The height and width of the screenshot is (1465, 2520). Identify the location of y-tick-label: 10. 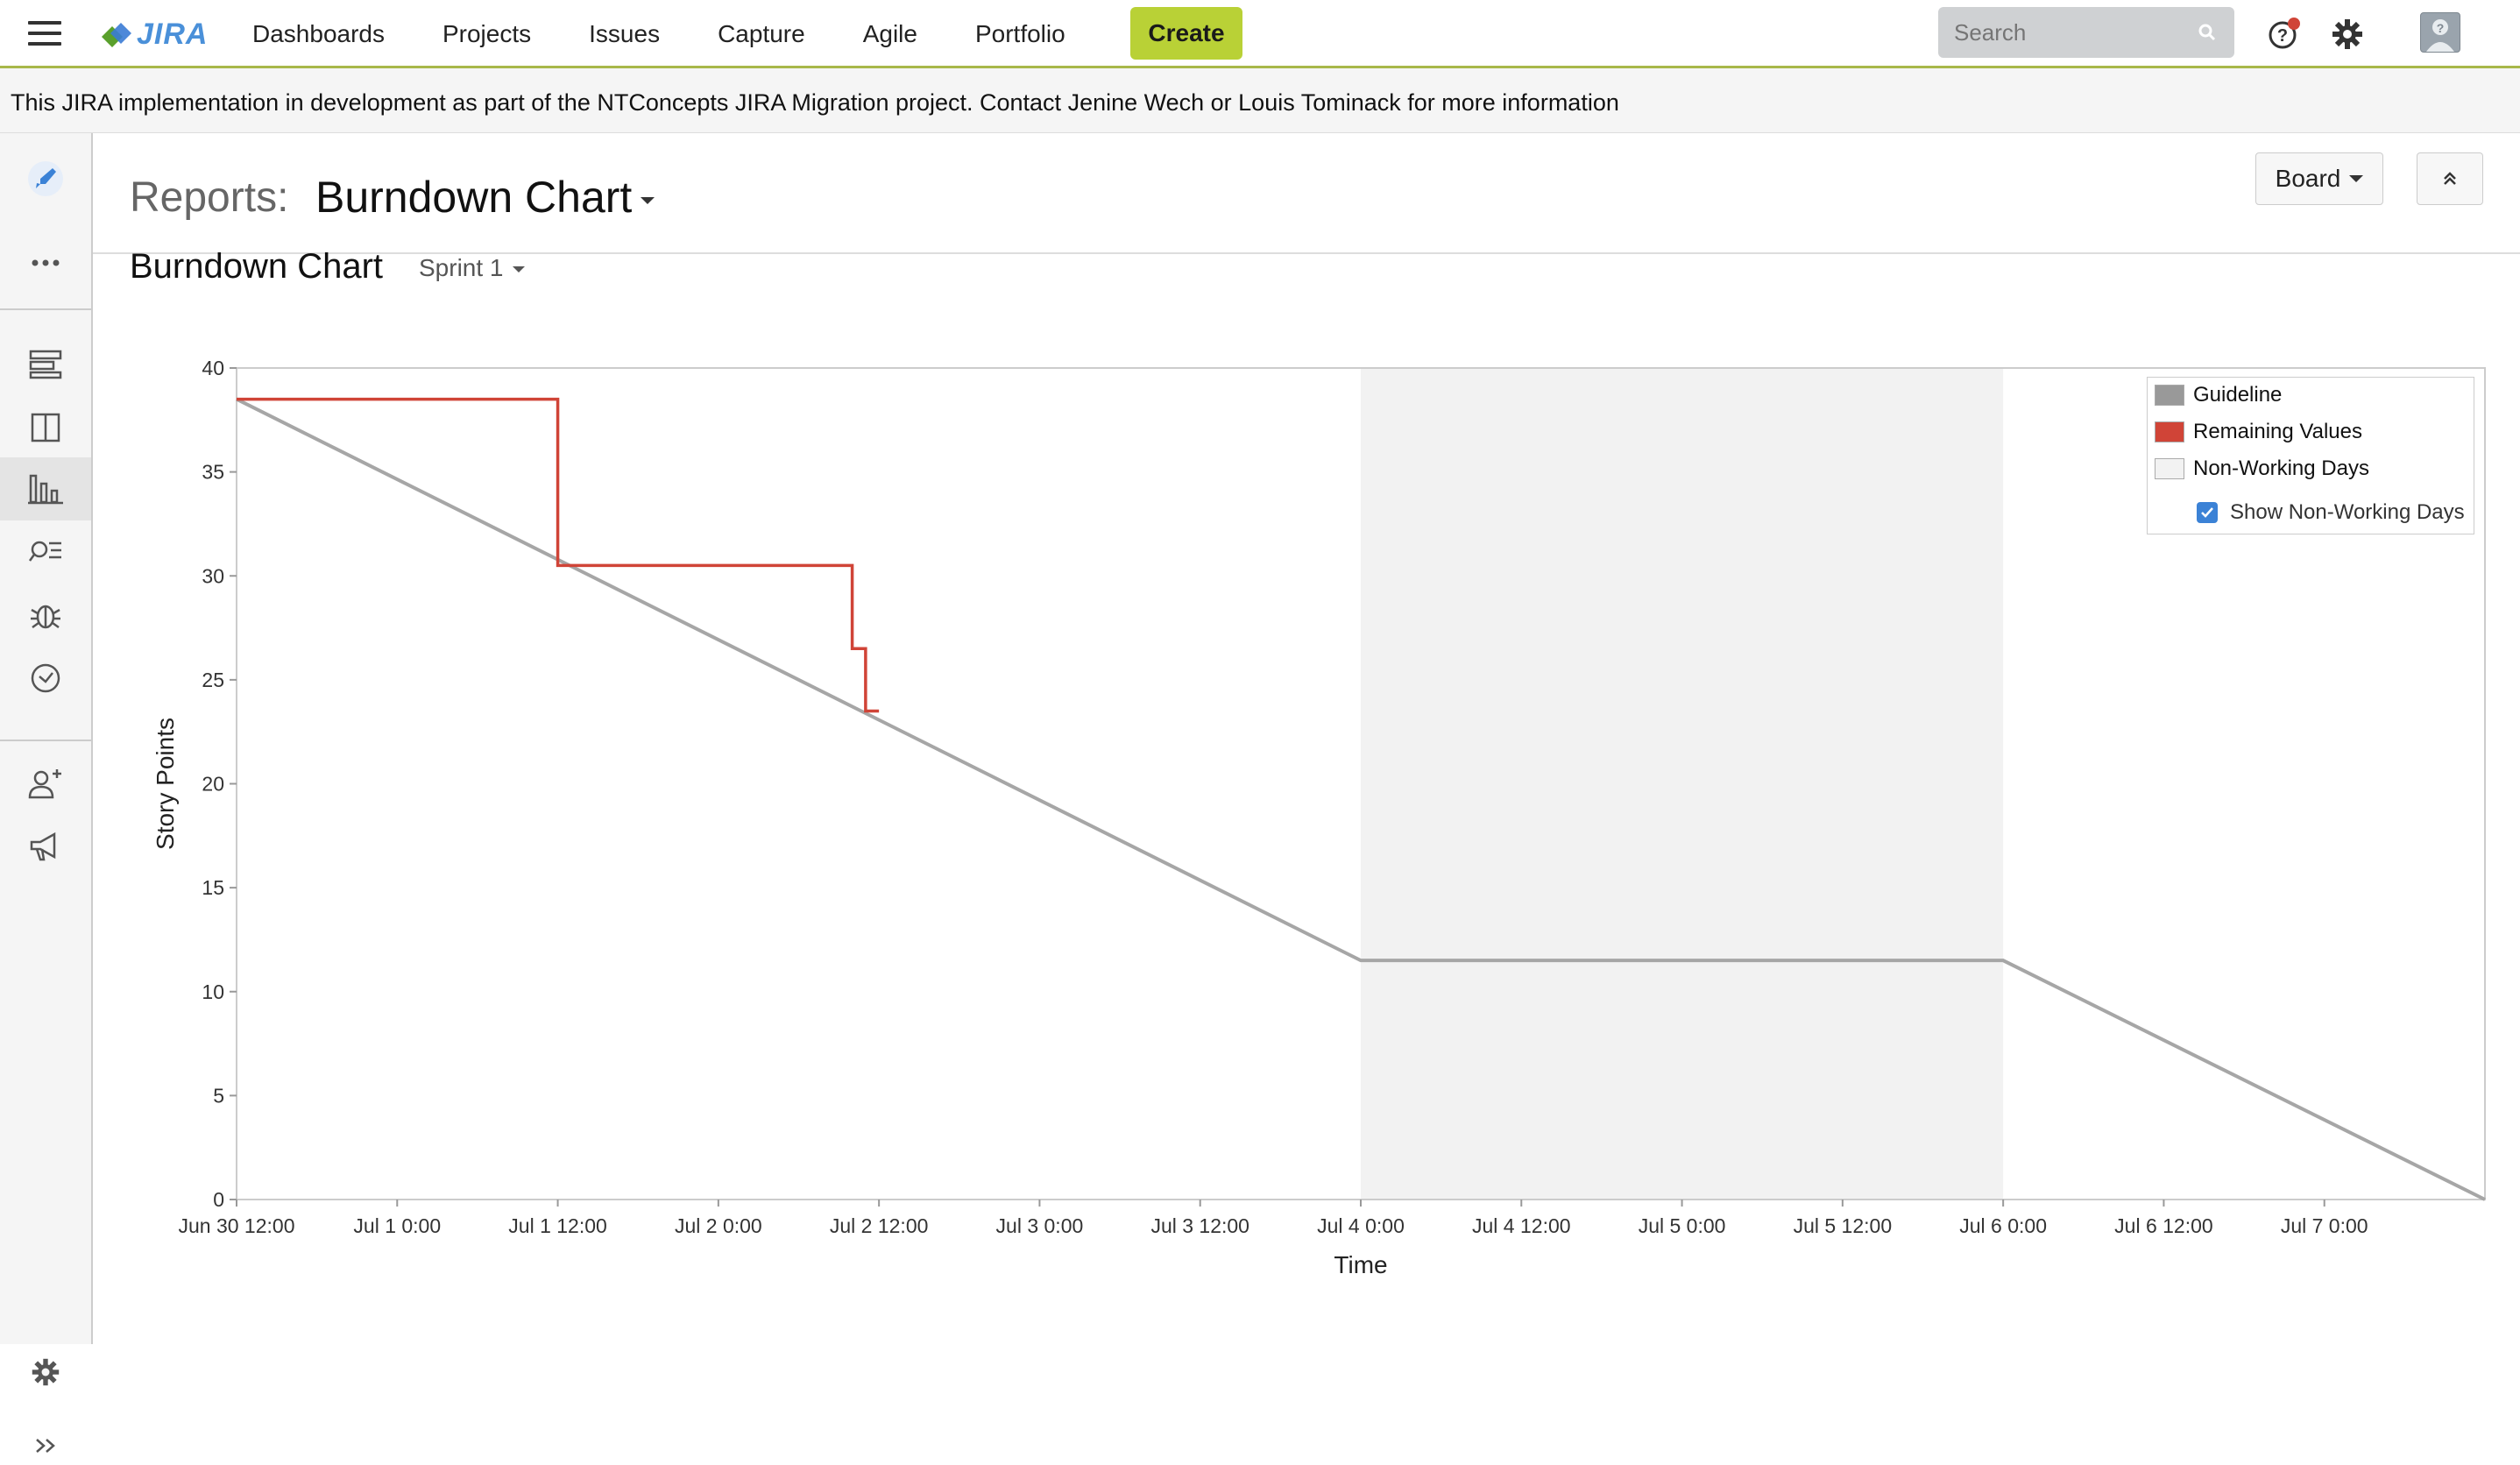
(213, 992).